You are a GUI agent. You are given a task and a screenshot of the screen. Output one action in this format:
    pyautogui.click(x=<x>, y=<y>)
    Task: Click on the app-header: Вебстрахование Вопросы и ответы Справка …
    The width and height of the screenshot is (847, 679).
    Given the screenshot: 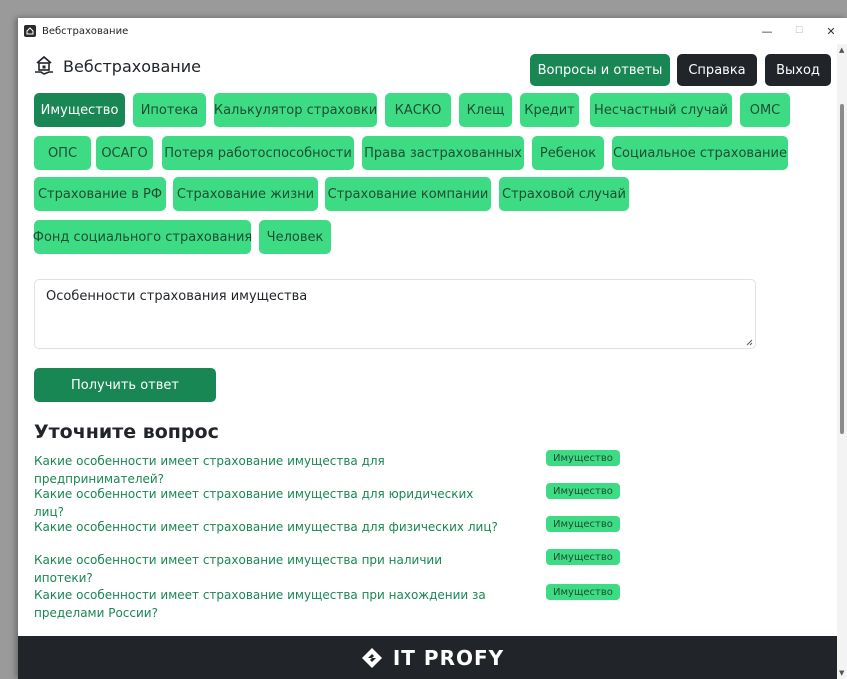 What is the action you would take?
    pyautogui.click(x=432, y=67)
    